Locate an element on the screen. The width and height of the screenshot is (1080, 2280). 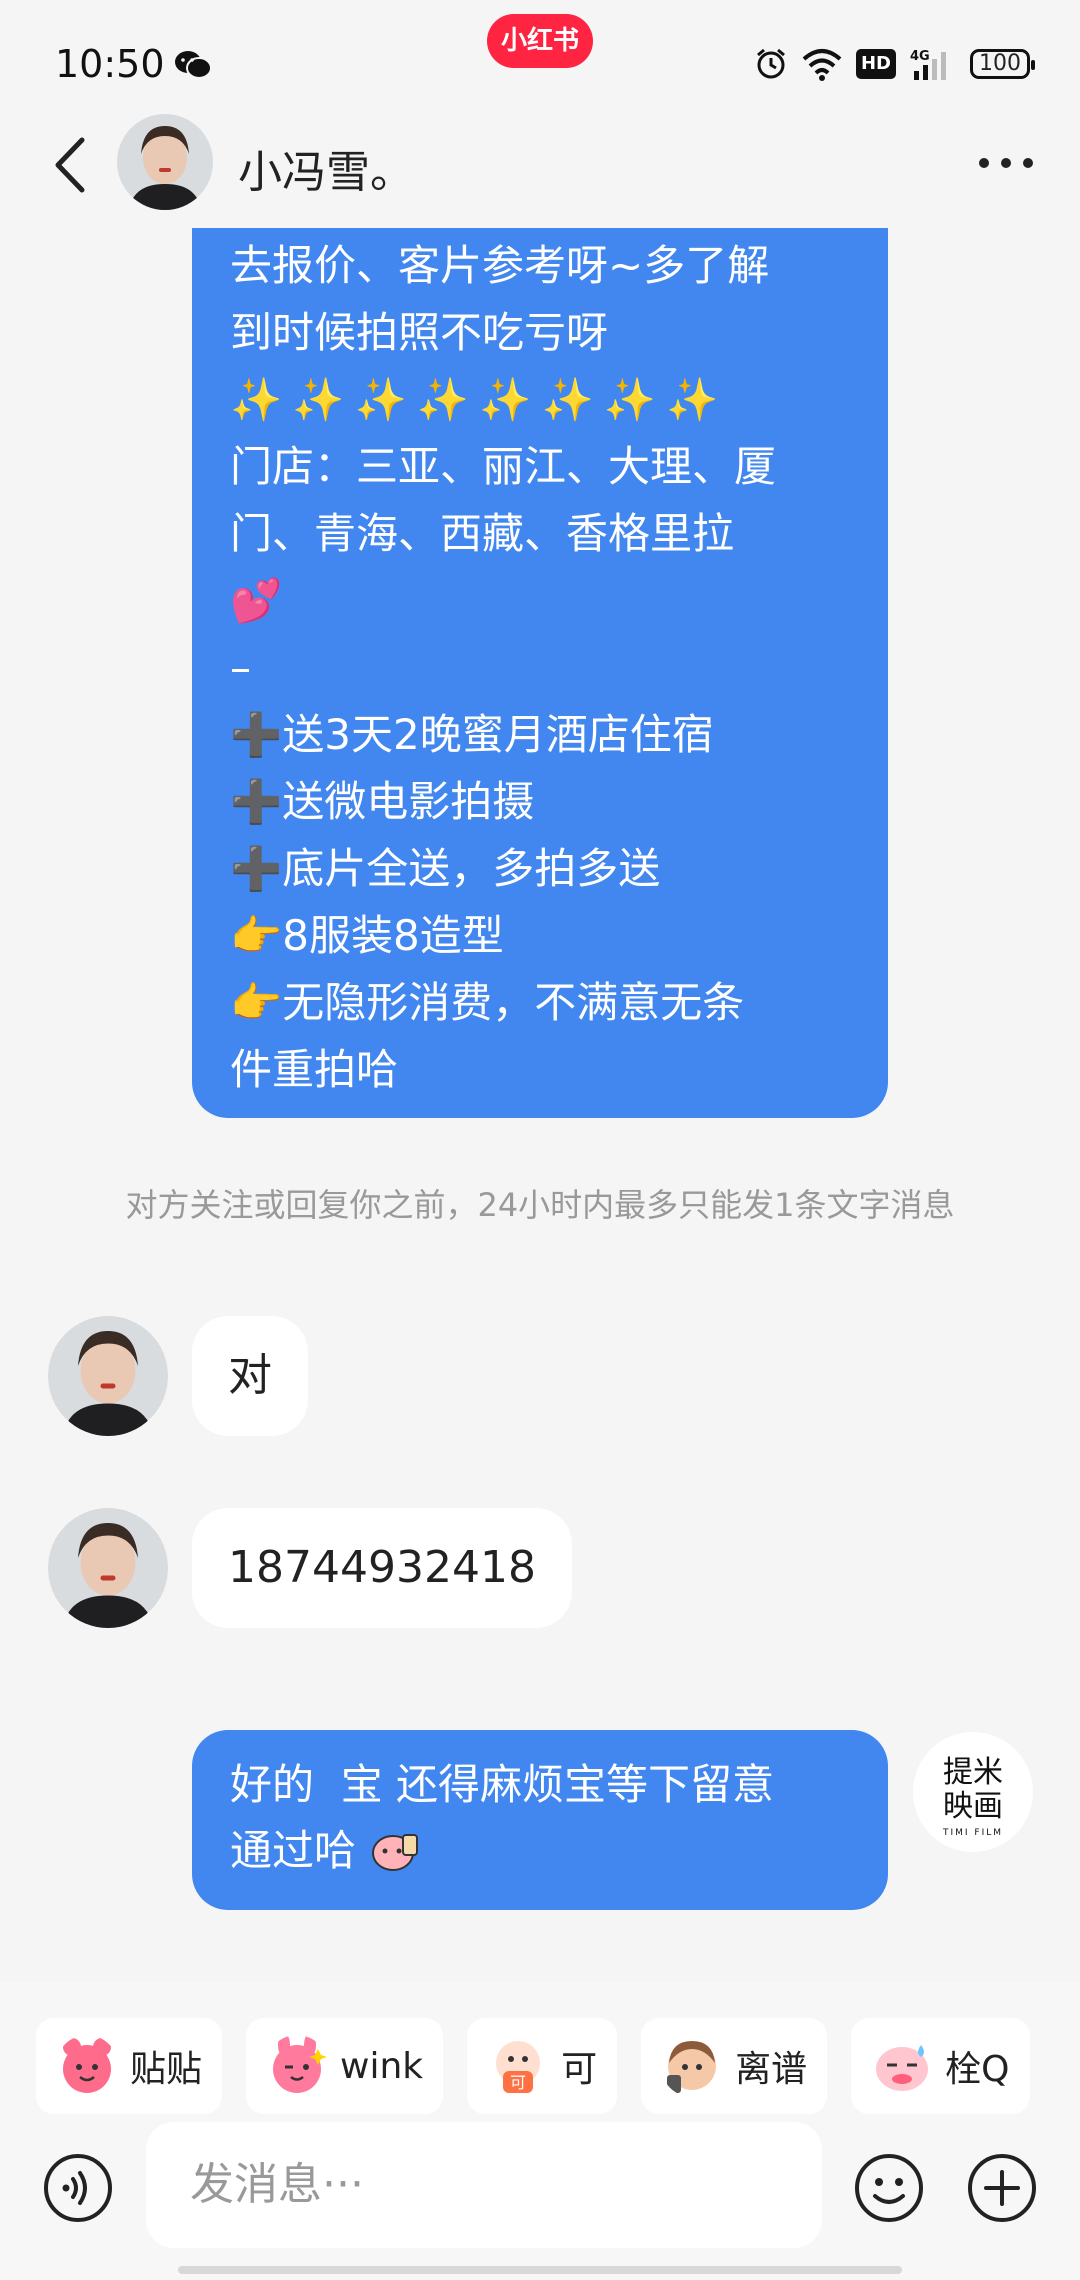
sticker-emoji-icon is located at coordinates (395, 1852).